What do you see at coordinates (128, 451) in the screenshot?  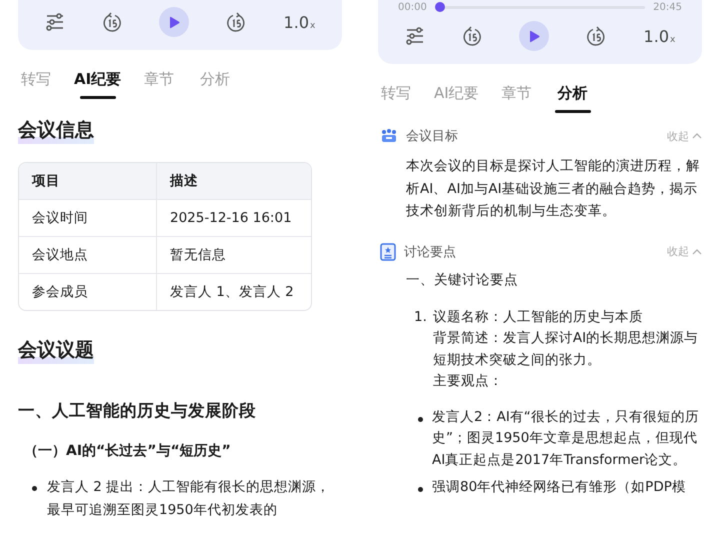 I see `topic-subtitle: （一）AI的“长过去”与“短历史”` at bounding box center [128, 451].